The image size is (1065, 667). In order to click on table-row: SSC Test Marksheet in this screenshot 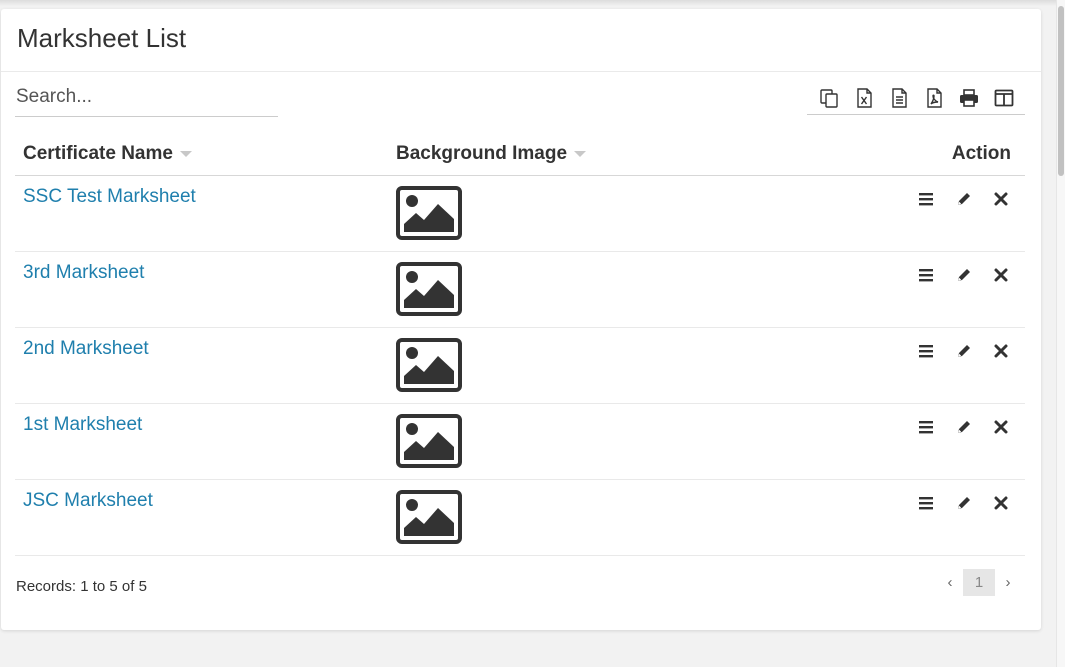, I will do `click(520, 213)`.